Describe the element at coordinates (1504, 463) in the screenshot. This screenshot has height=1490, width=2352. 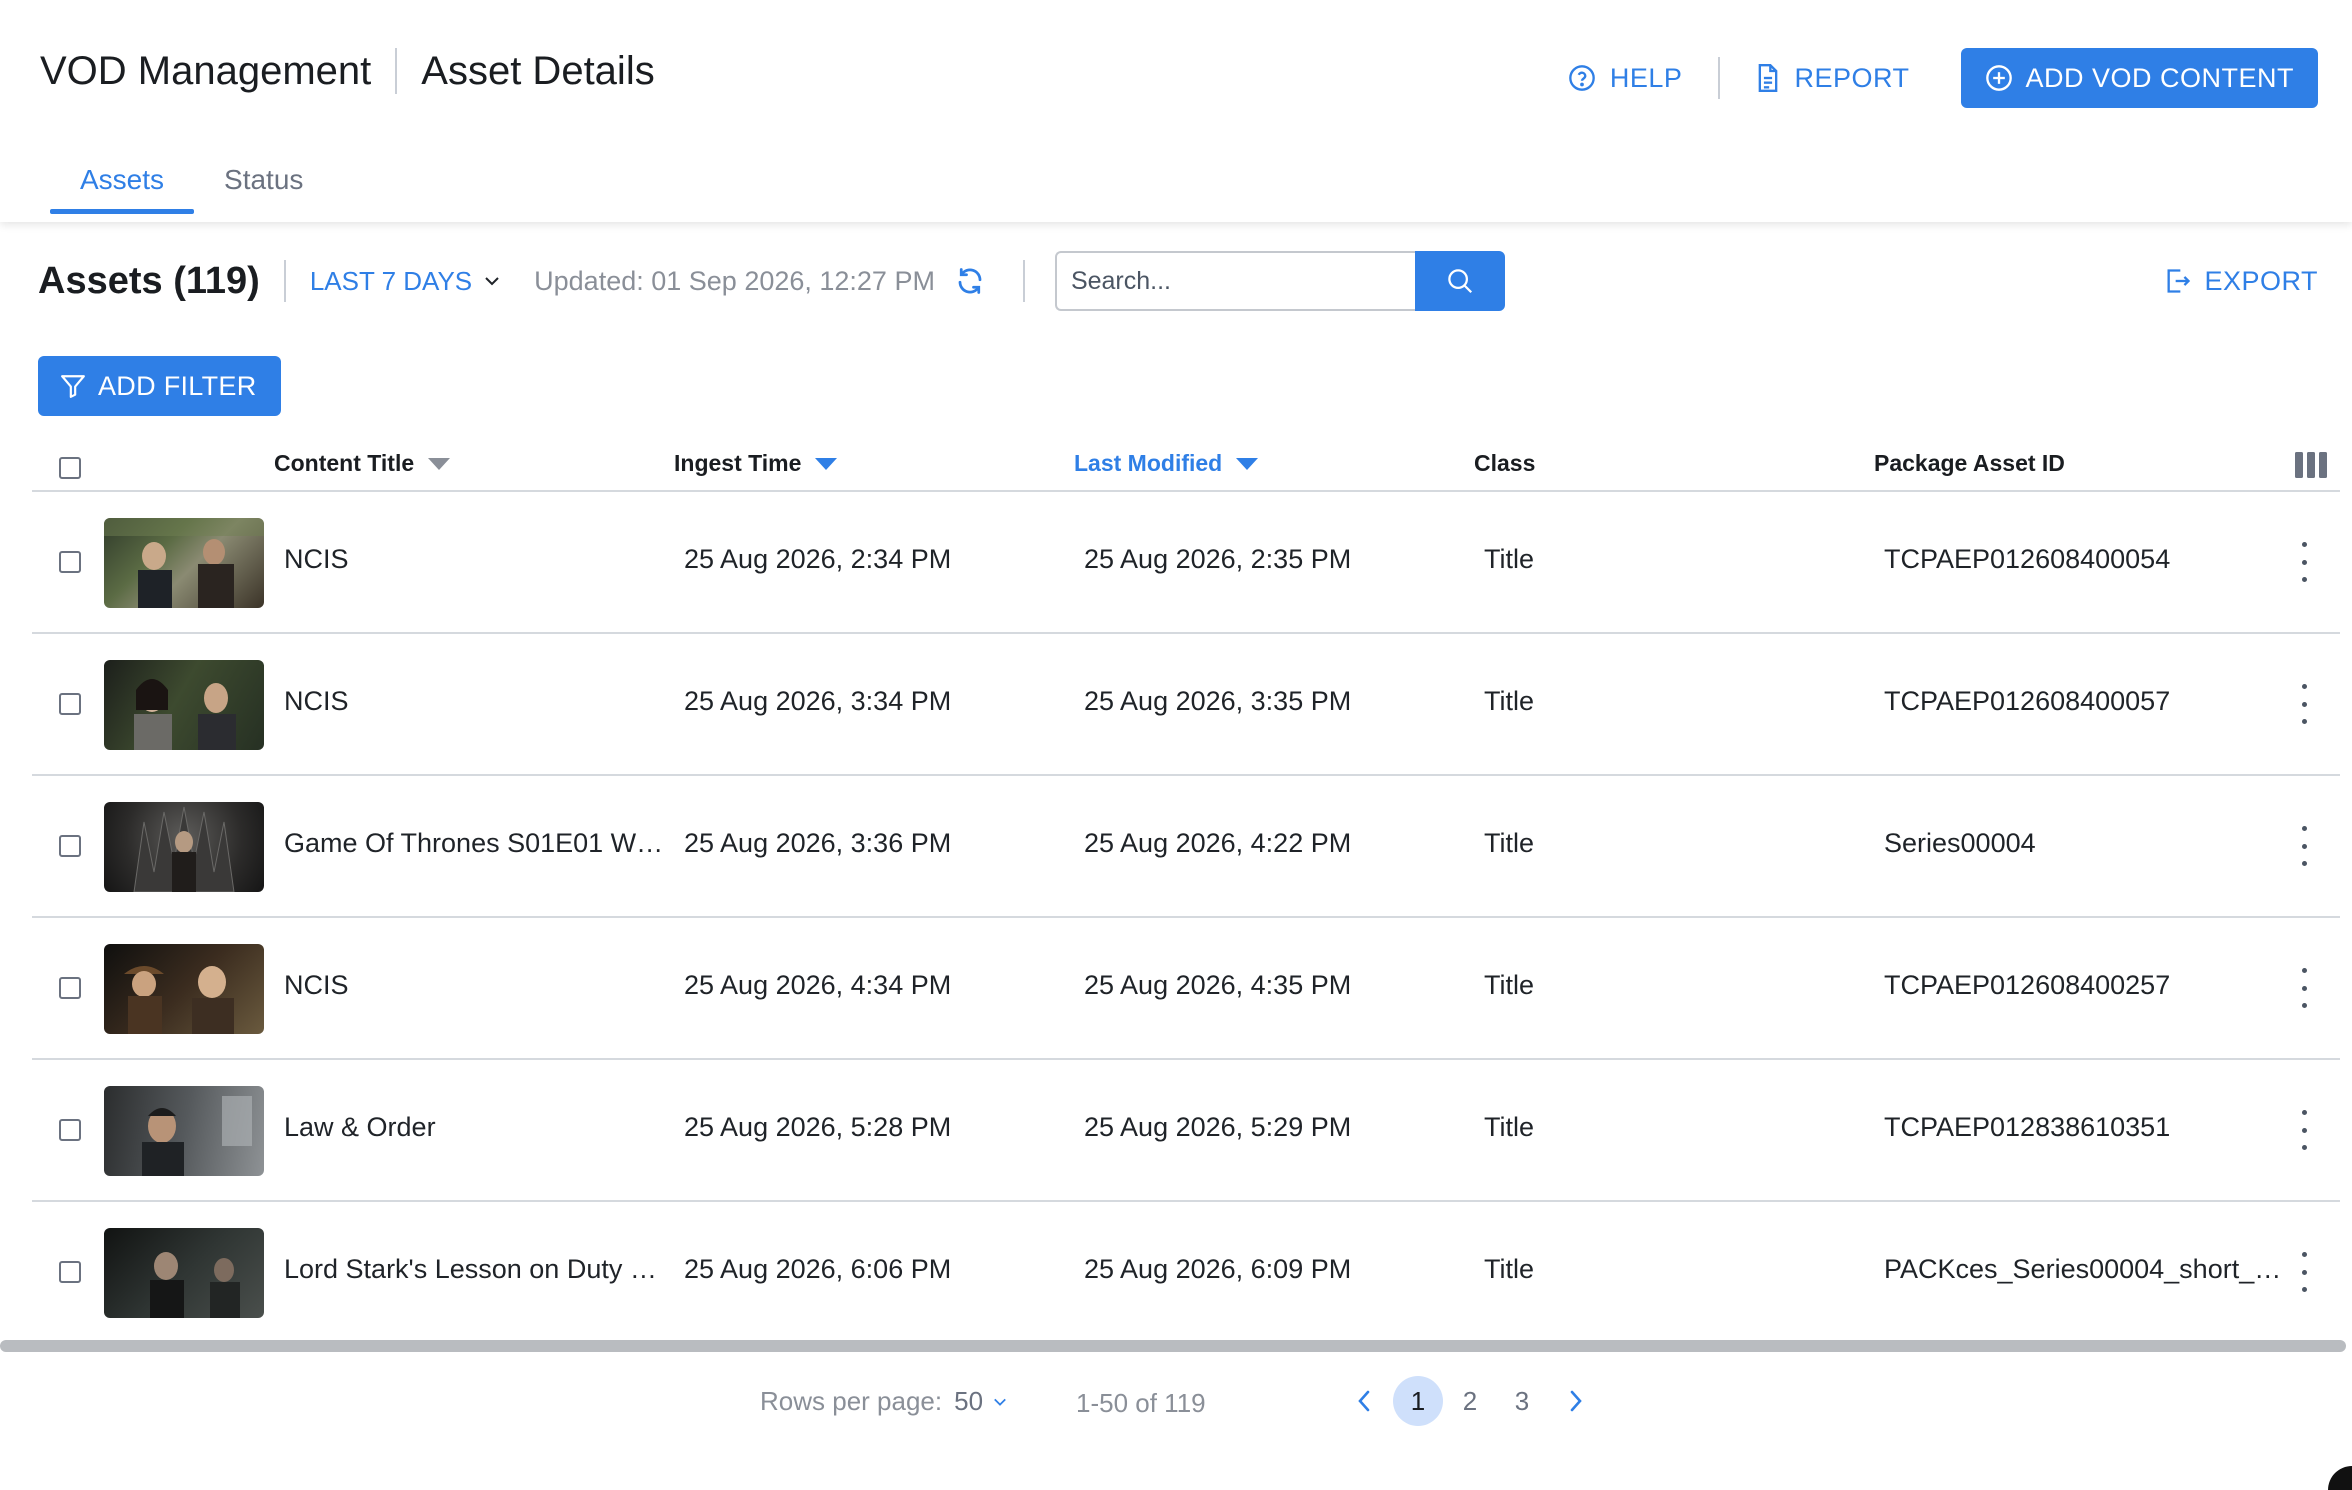
I see `column-header-class: Class` at that location.